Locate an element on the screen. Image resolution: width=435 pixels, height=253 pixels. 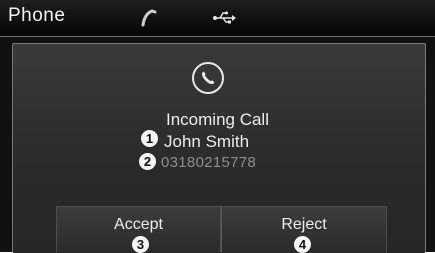
callout-4: 4 is located at coordinates (302, 244).